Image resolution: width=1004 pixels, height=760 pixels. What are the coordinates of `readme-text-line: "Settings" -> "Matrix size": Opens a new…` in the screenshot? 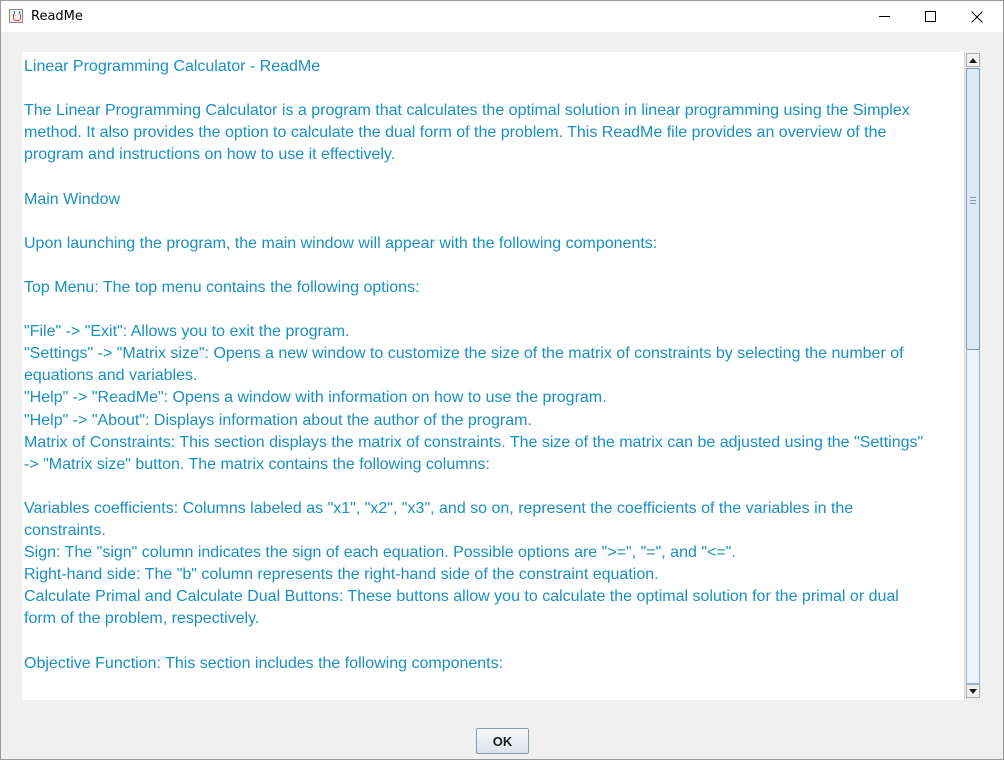 It's located at (464, 354).